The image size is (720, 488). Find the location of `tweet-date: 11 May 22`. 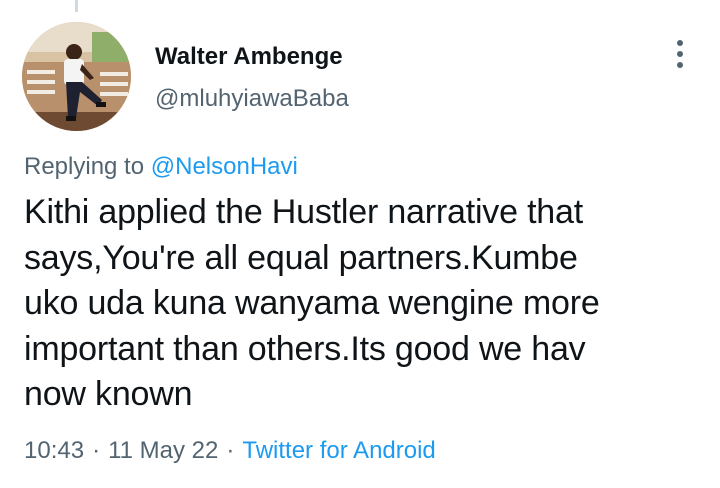

tweet-date: 11 May 22 is located at coordinates (163, 450).